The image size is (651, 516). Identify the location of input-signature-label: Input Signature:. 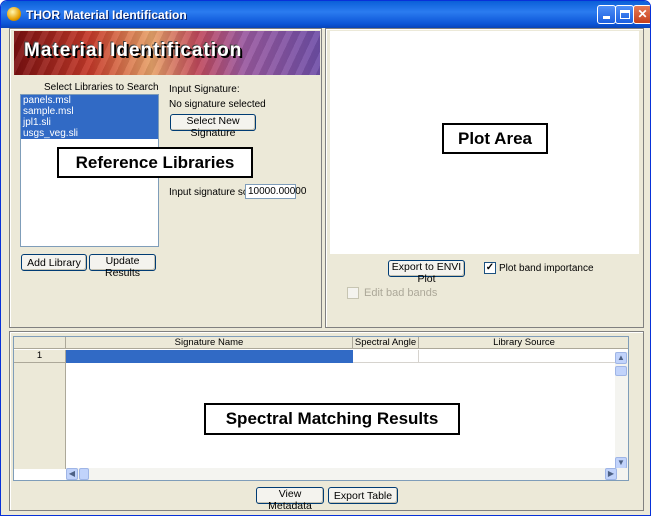
(204, 89).